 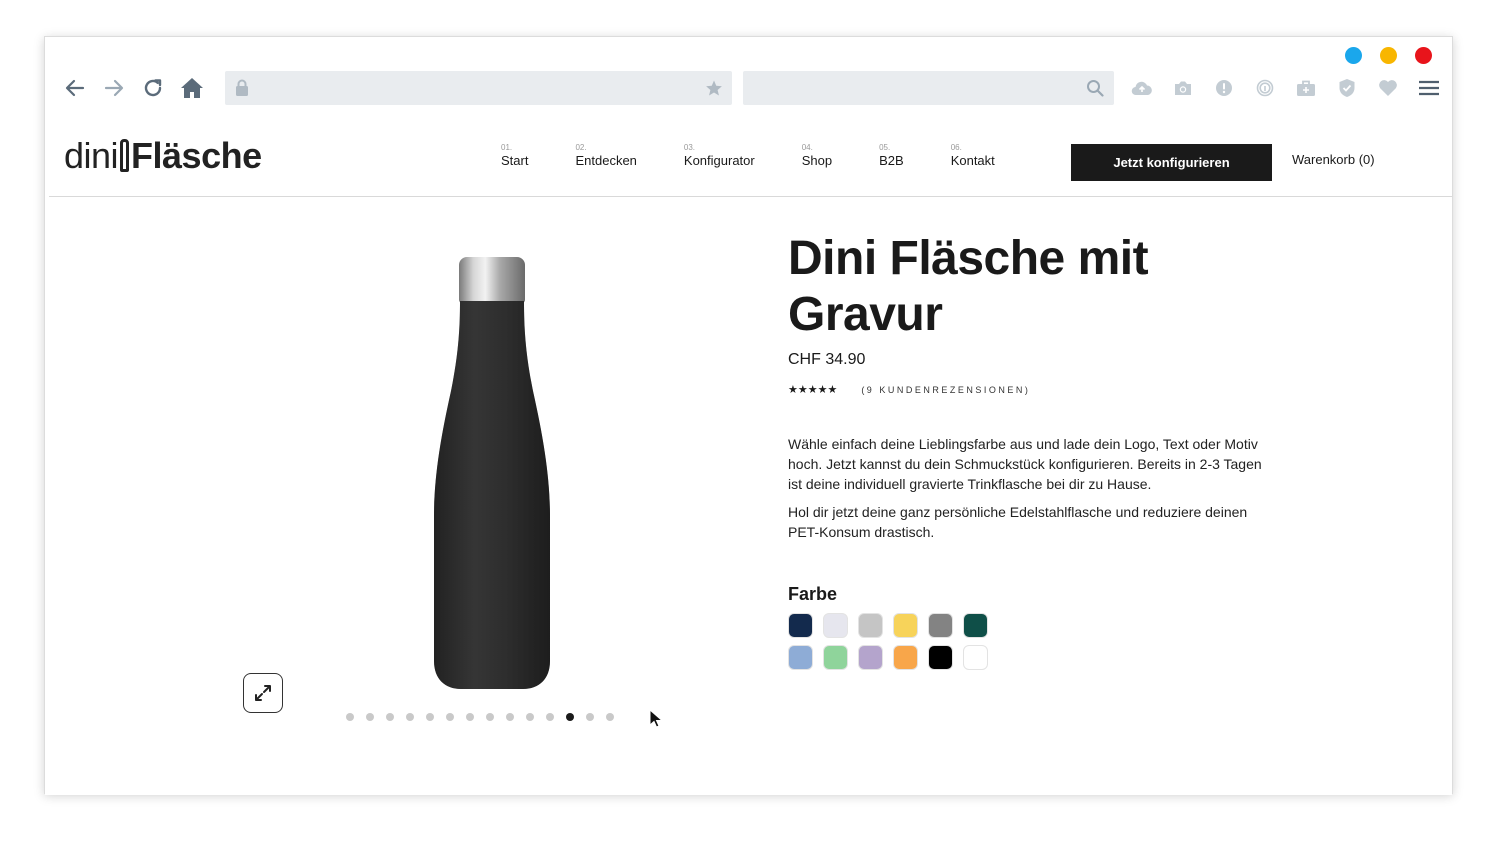 I want to click on search-bar, so click(x=928, y=88).